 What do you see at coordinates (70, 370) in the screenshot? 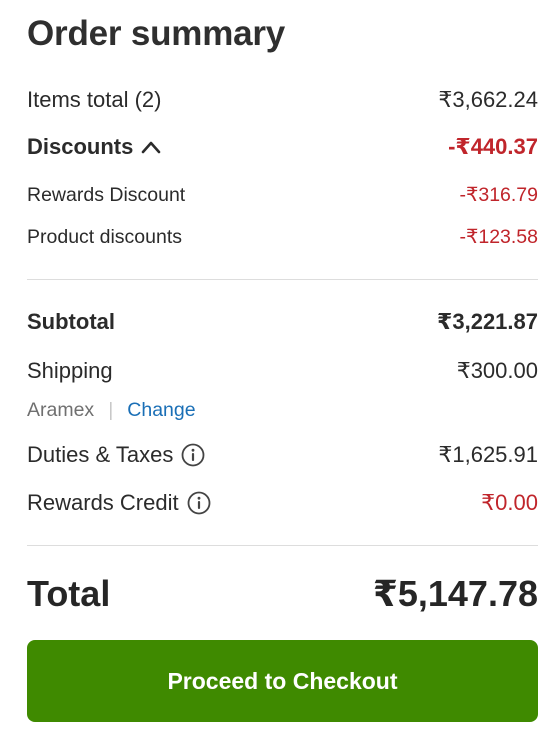
I see `shipping-label: Shipping` at bounding box center [70, 370].